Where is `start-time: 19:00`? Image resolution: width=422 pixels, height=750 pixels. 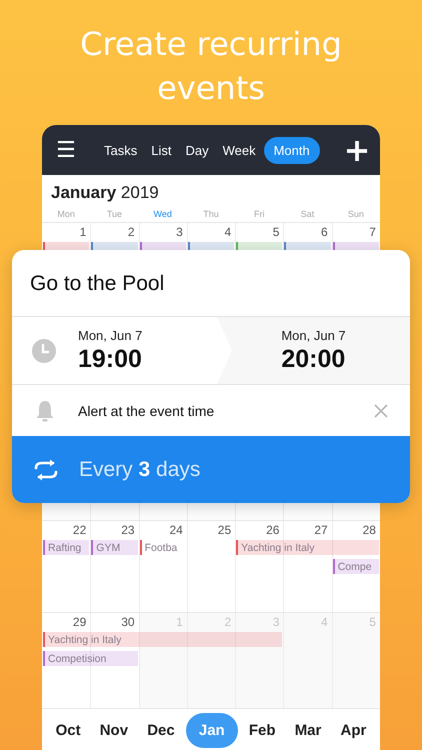 start-time: 19:00 is located at coordinates (110, 359).